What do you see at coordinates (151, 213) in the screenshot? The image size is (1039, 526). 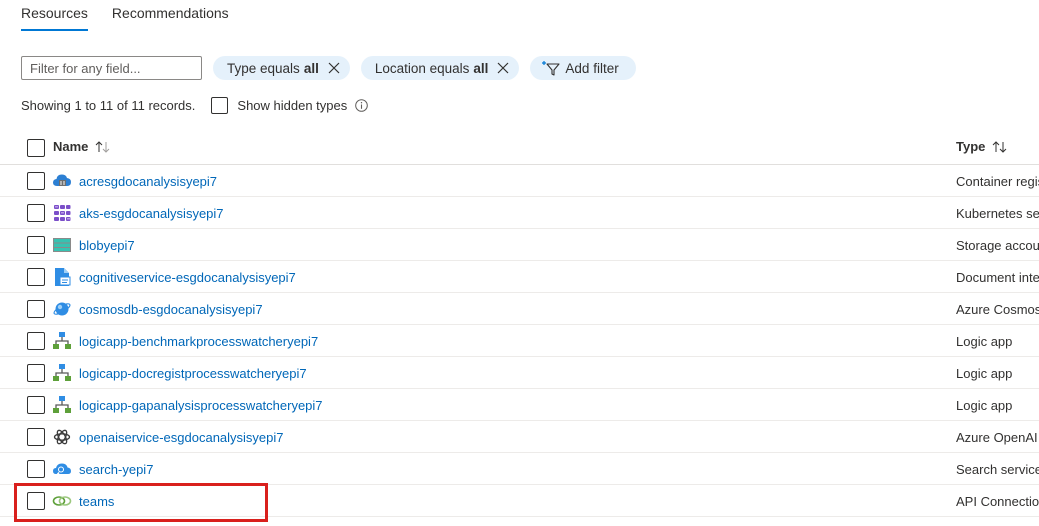 I see `resource-name-link: aks-esgdocanalysisyepi7` at bounding box center [151, 213].